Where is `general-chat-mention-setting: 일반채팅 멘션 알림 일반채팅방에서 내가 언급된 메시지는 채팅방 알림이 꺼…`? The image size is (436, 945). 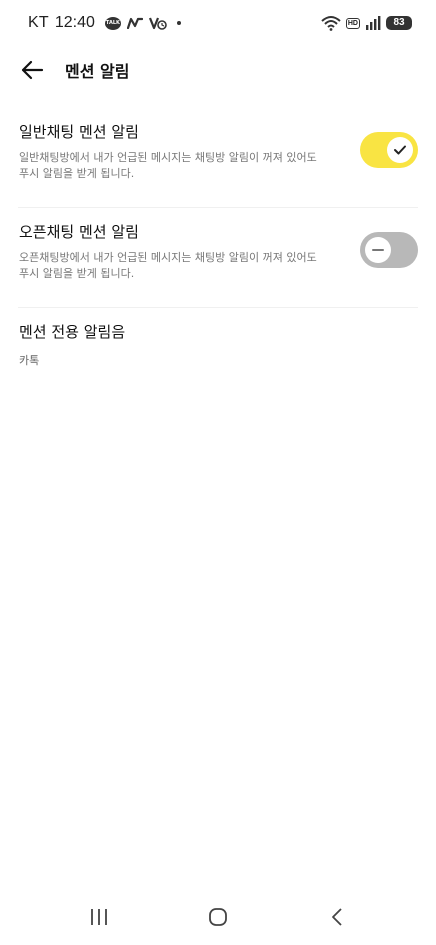
general-chat-mention-setting: 일반채팅 멘션 알림 일반채팅방에서 내가 언급된 메시지는 채팅방 알림이 꺼… is located at coordinates (218, 158).